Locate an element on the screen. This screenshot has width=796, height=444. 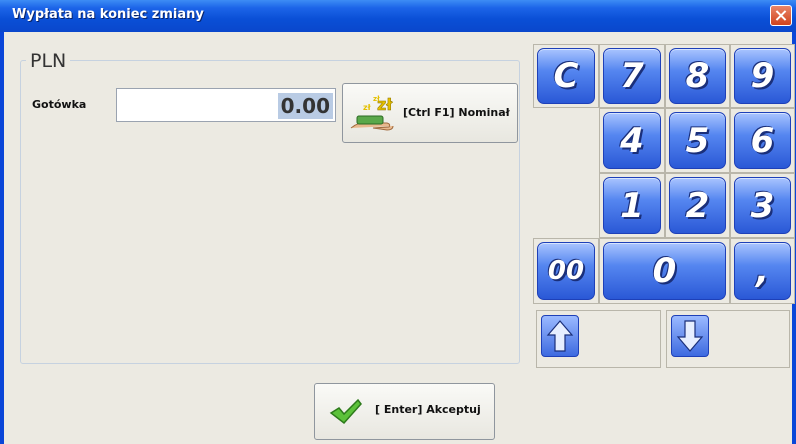
nominal-button: zł zł zł [Ctrl F1] Nominał is located at coordinates (430, 113).